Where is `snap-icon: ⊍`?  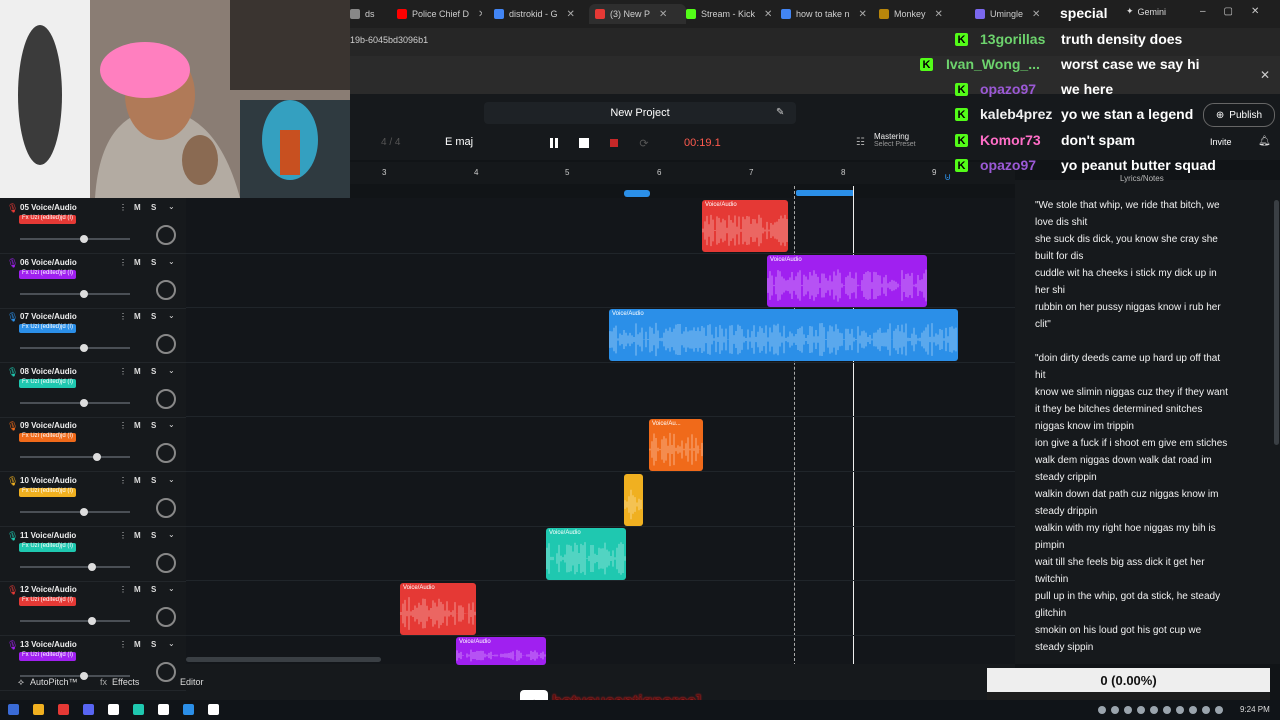 snap-icon: ⊍ is located at coordinates (947, 177).